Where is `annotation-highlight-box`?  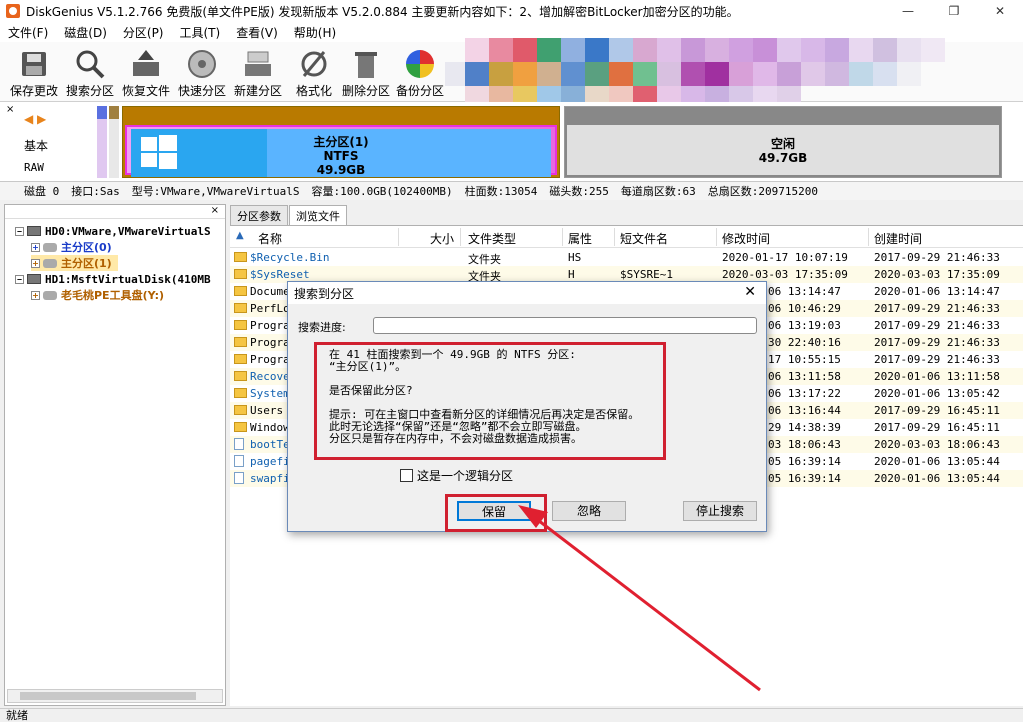
annotation-highlight-box is located at coordinates (496, 513).